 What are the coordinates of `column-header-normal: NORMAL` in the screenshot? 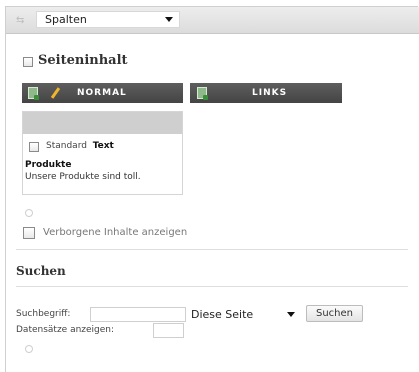 It's located at (102, 93).